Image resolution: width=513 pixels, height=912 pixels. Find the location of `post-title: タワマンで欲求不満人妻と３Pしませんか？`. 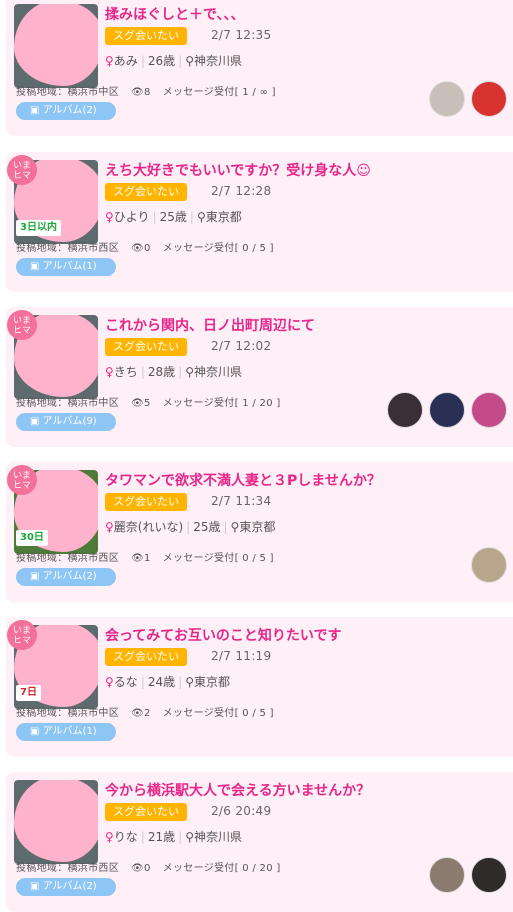

post-title: タワマンで欲求不満人妻と３Pしませんか？ is located at coordinates (243, 480).